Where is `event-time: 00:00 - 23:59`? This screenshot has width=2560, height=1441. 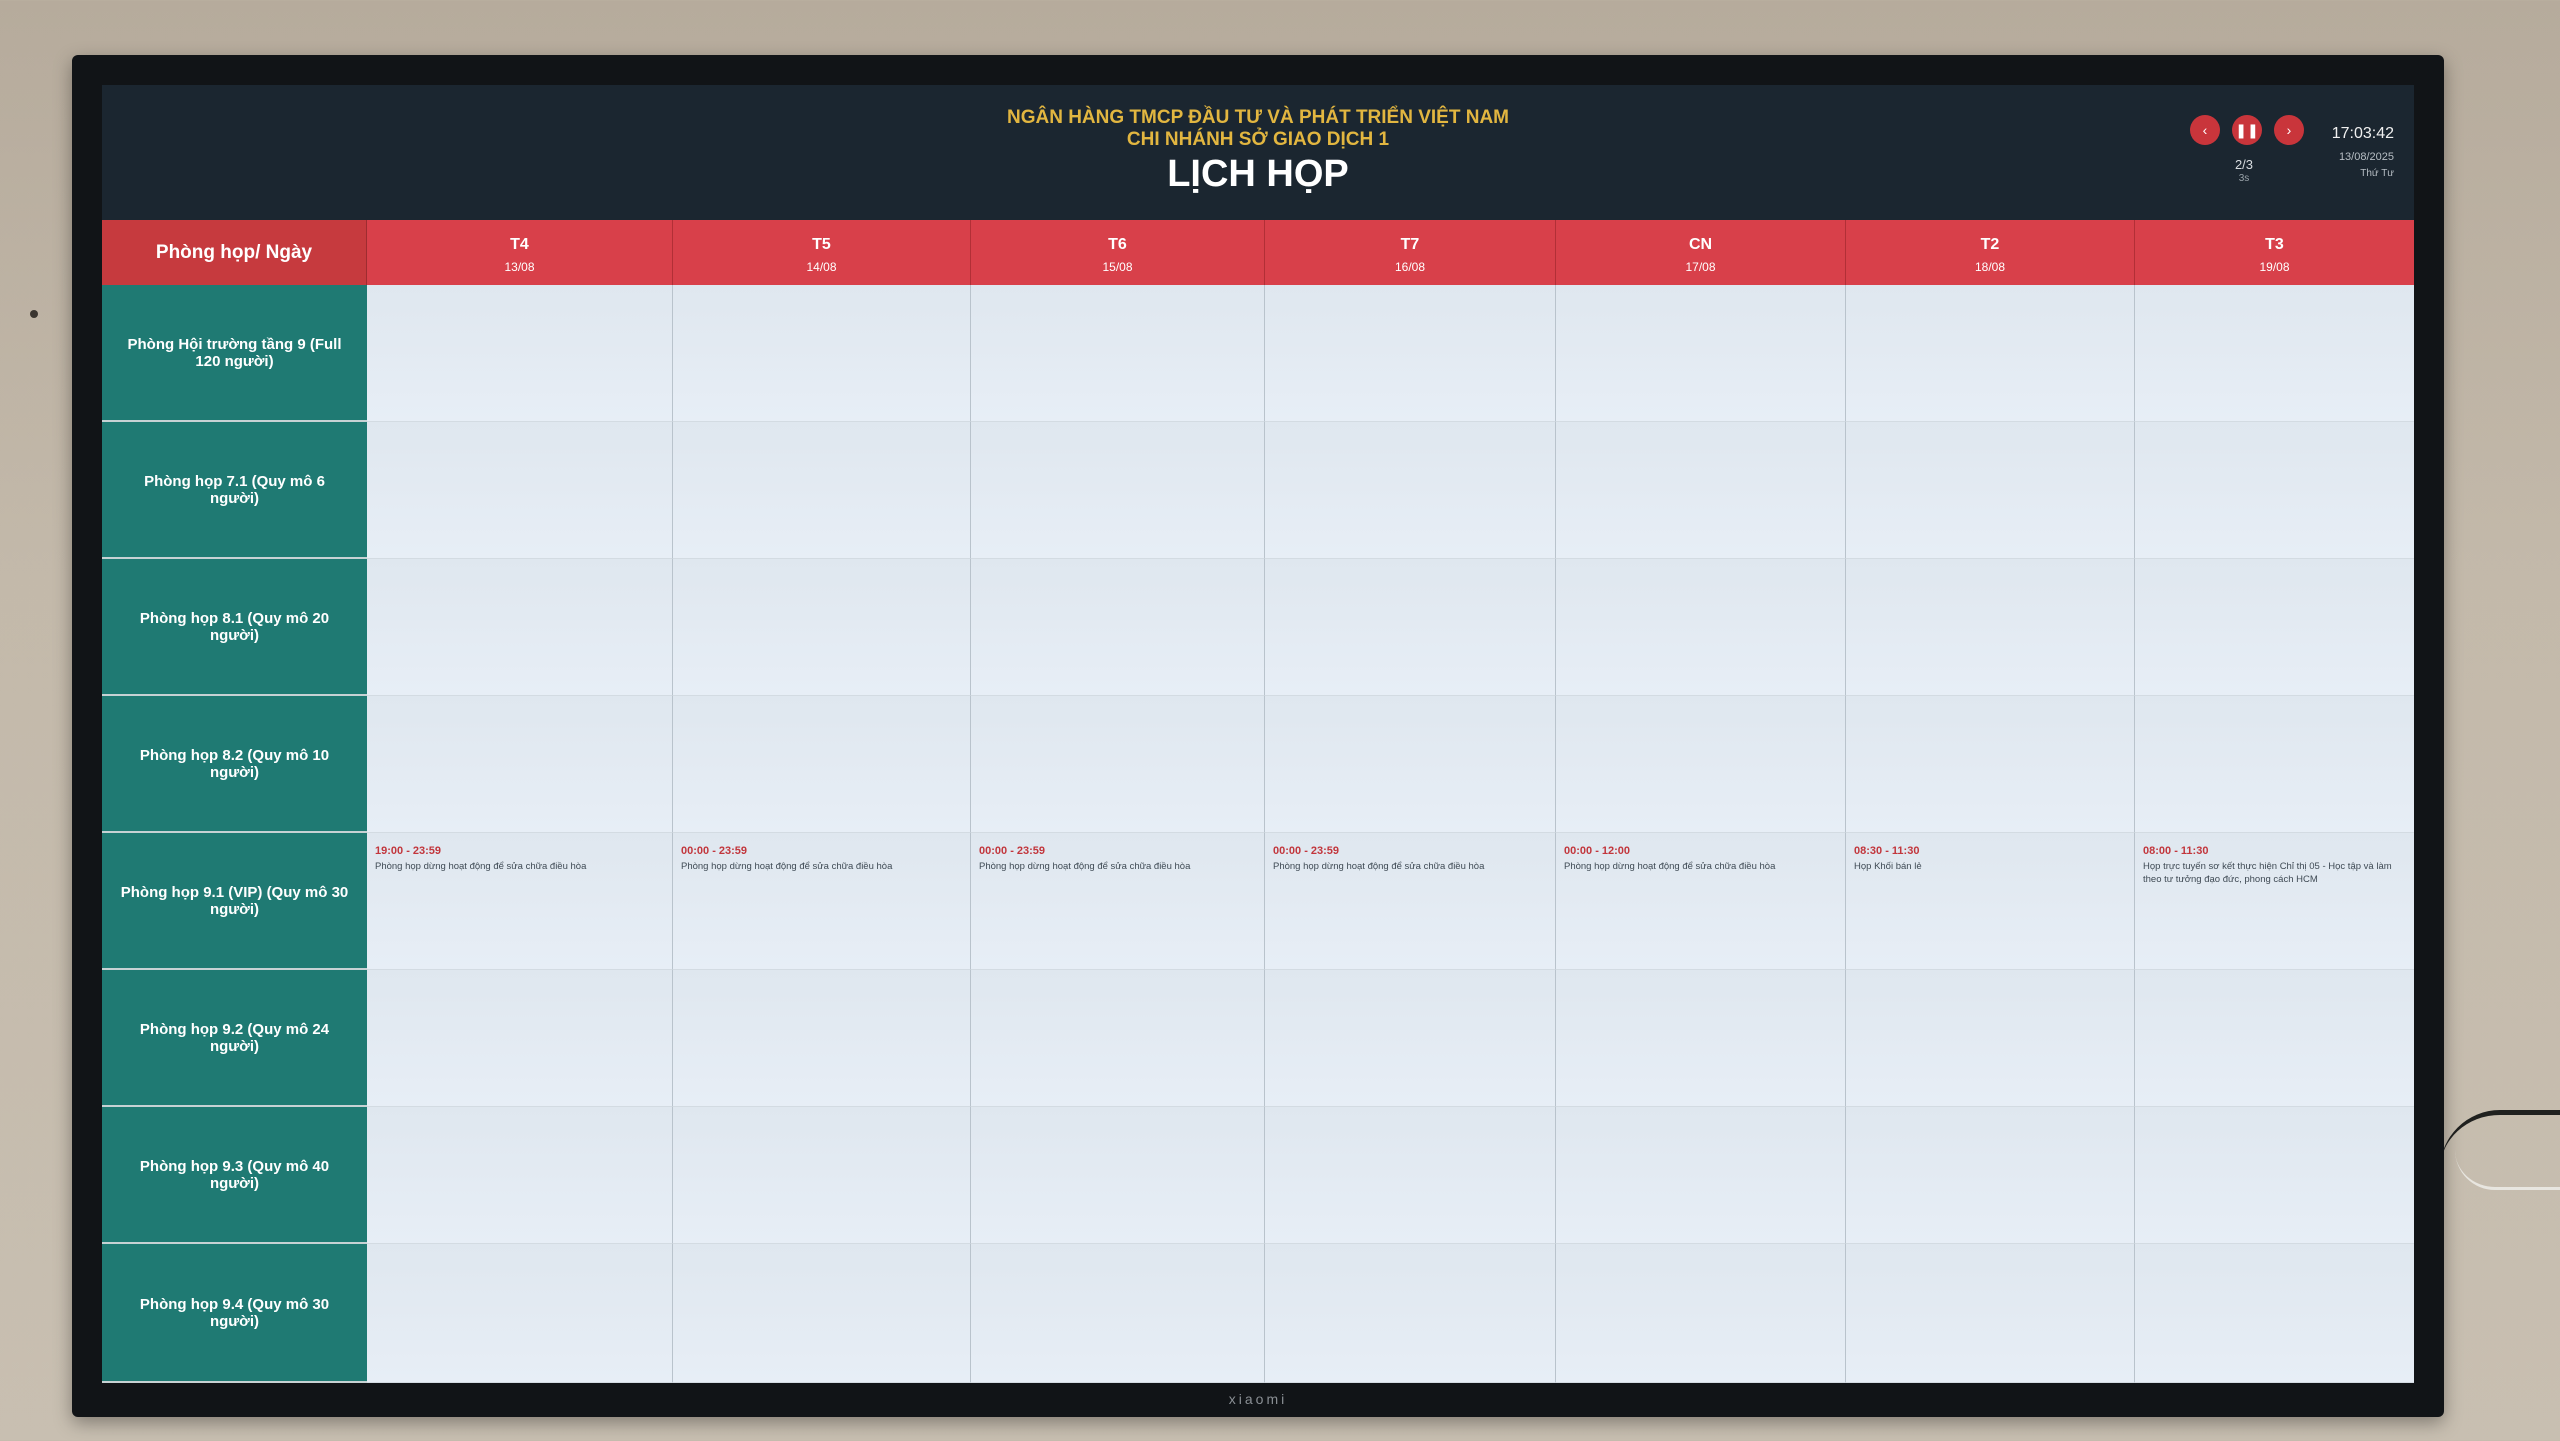 event-time: 00:00 - 23:59 is located at coordinates (1012, 851).